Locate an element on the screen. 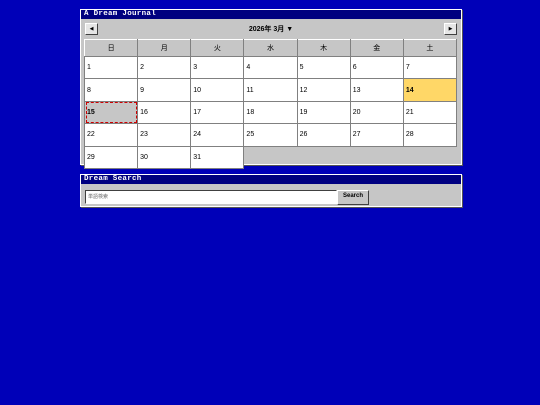 The image size is (540, 405). weekday-header: 水 is located at coordinates (270, 48).